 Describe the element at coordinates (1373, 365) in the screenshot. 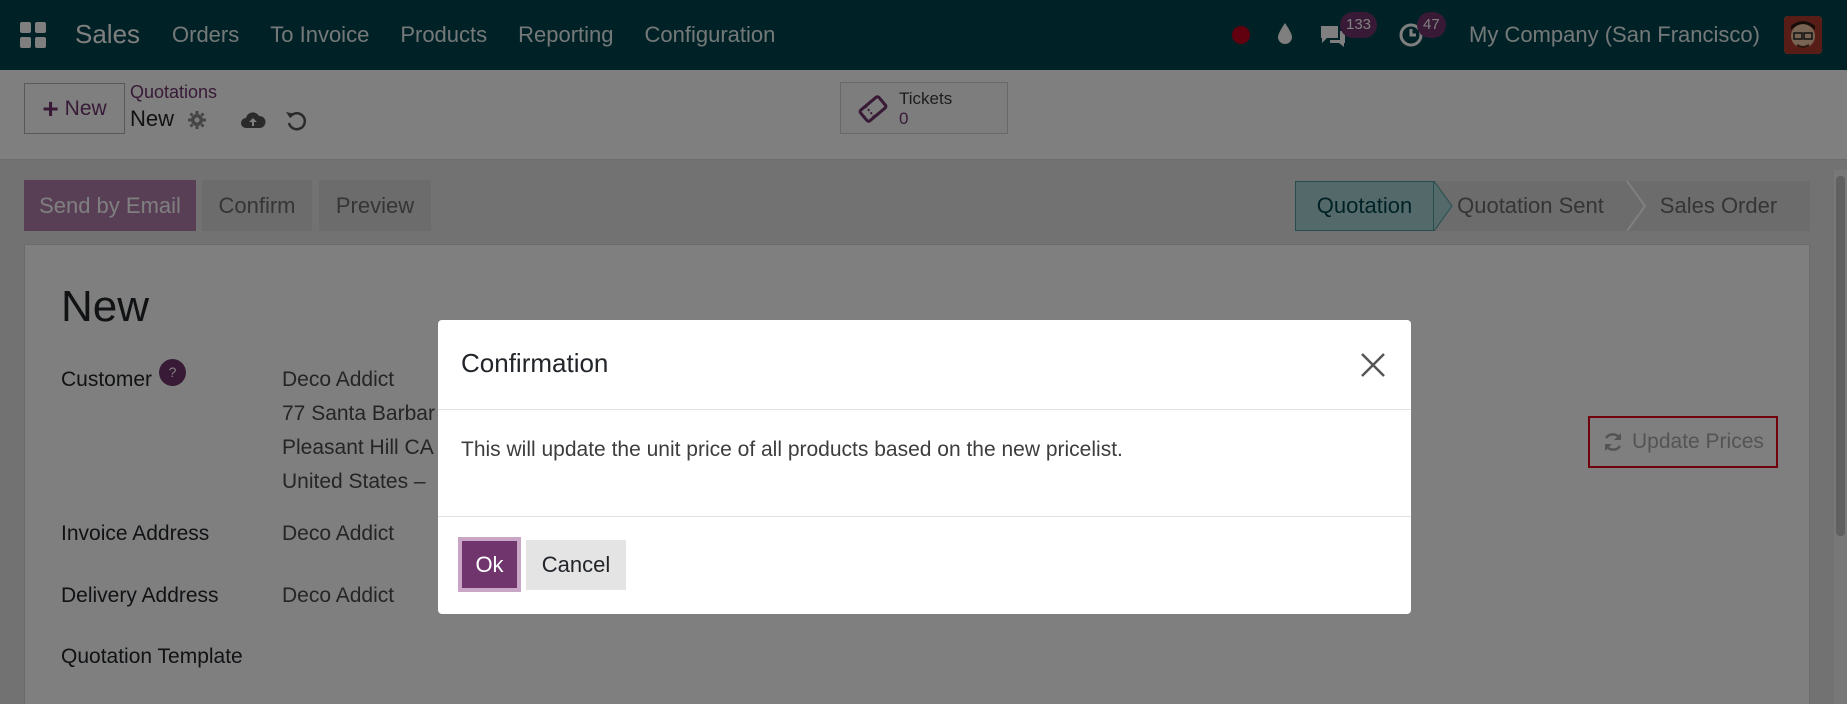

I see `close-icon` at that location.